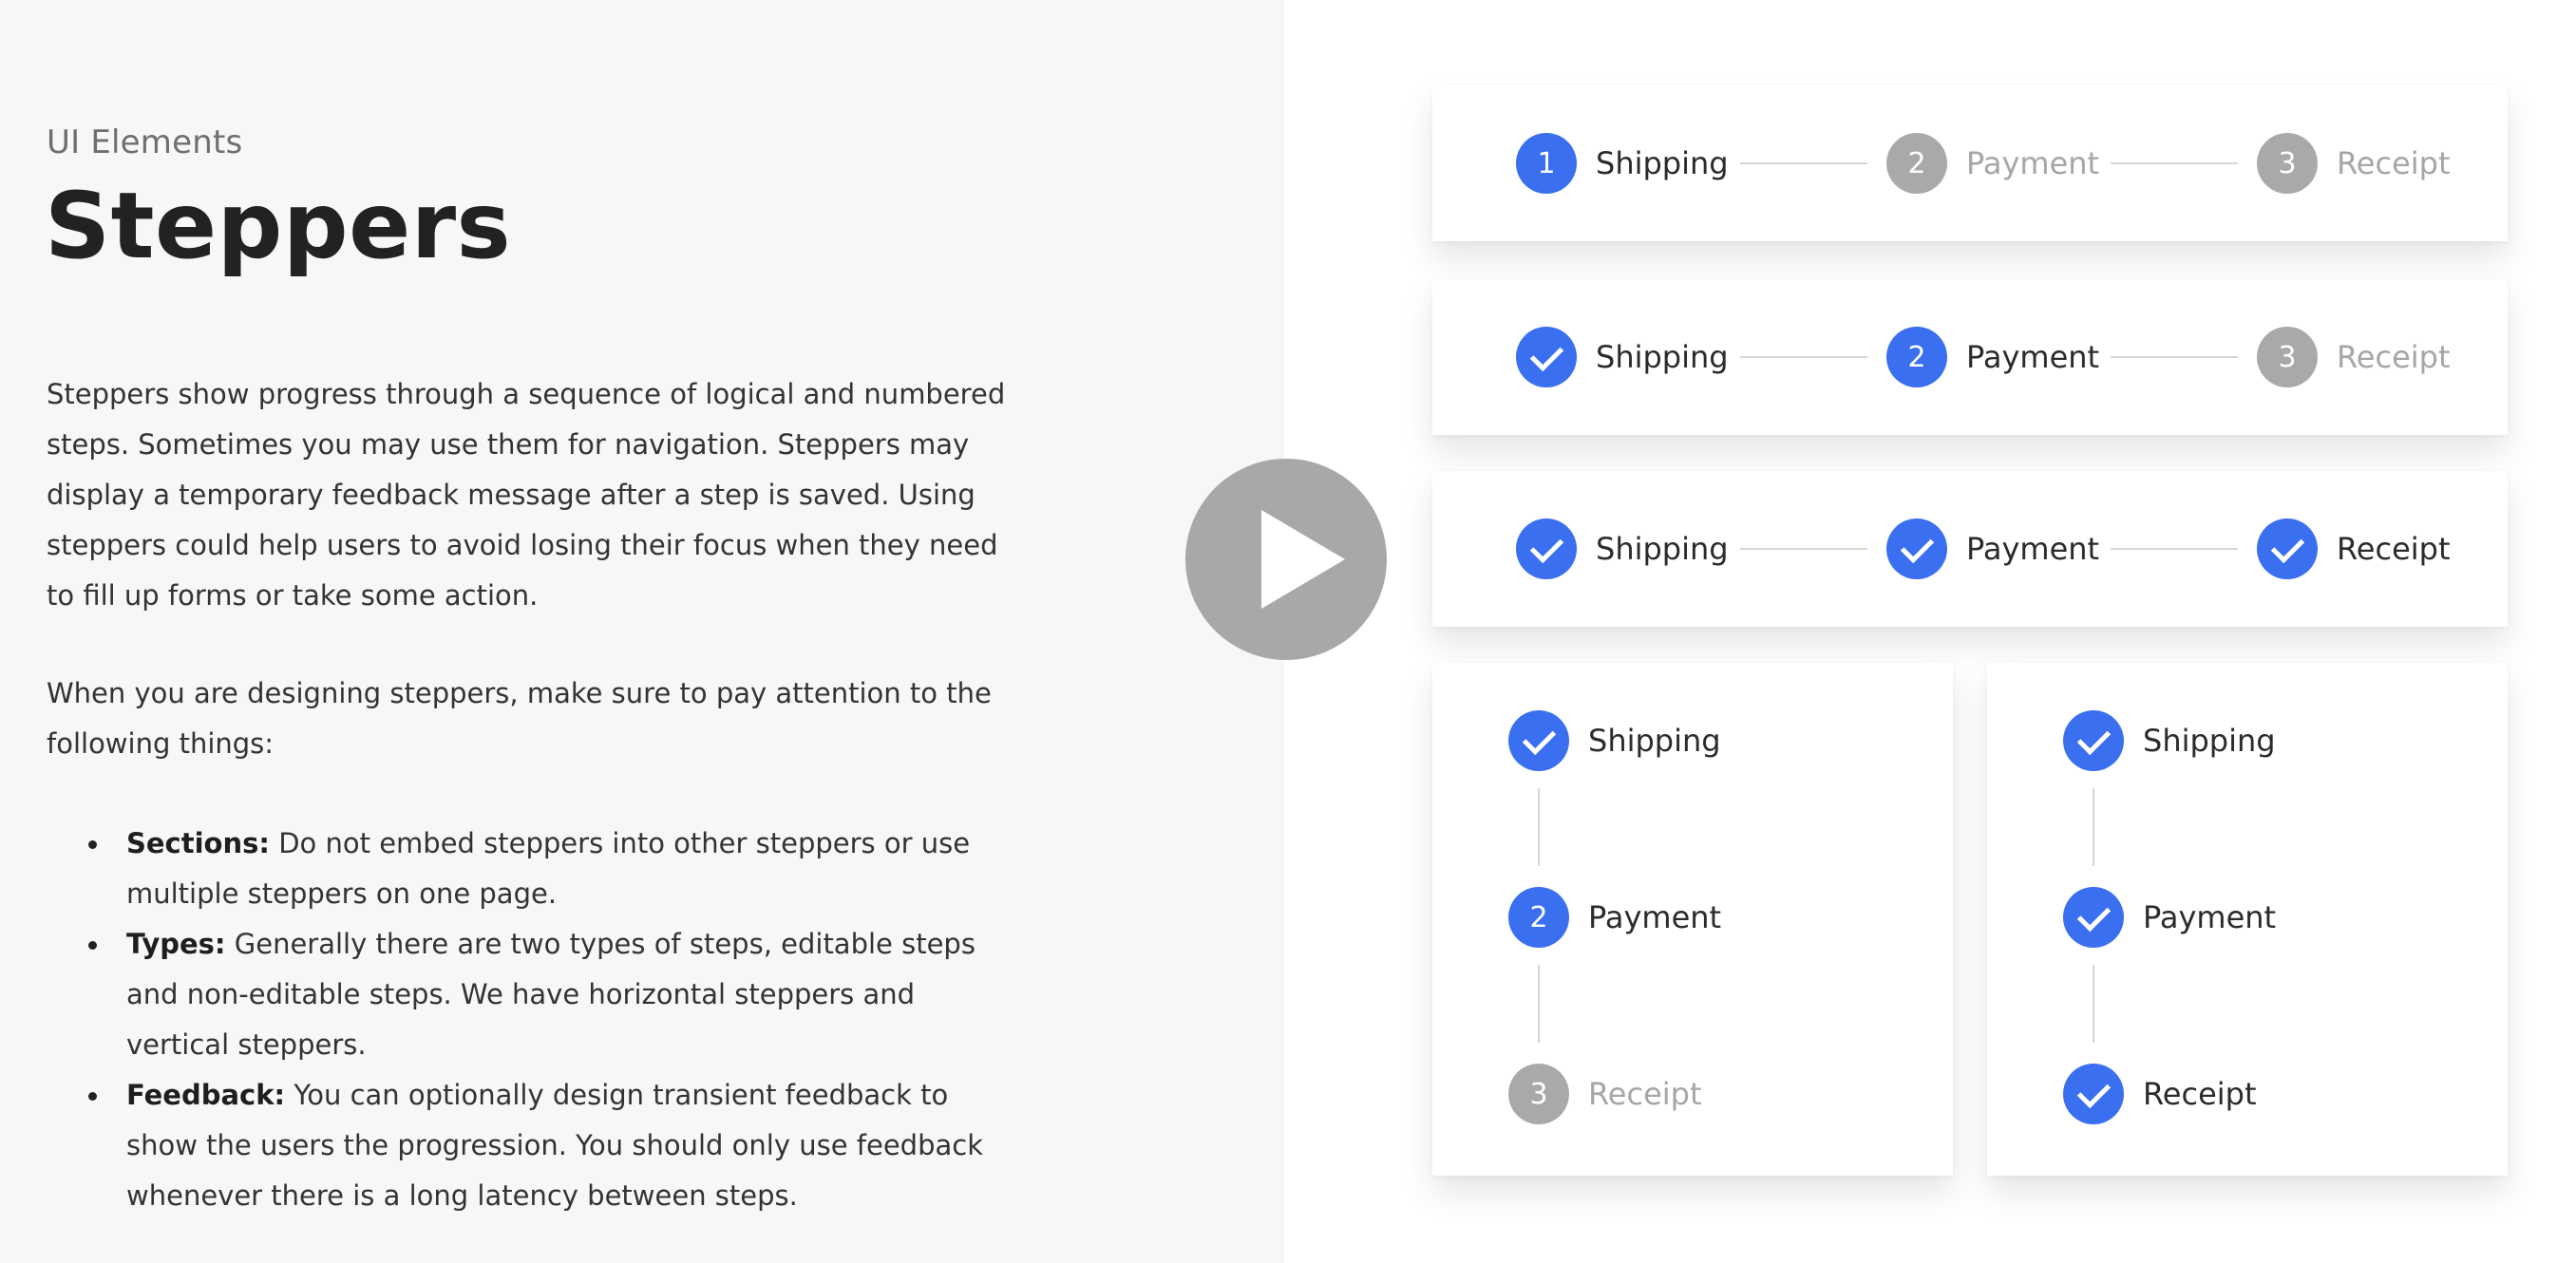  I want to click on vertical-stepper-2: 1 Shipping 2 Payment 3 Receipt, so click(2247, 920).